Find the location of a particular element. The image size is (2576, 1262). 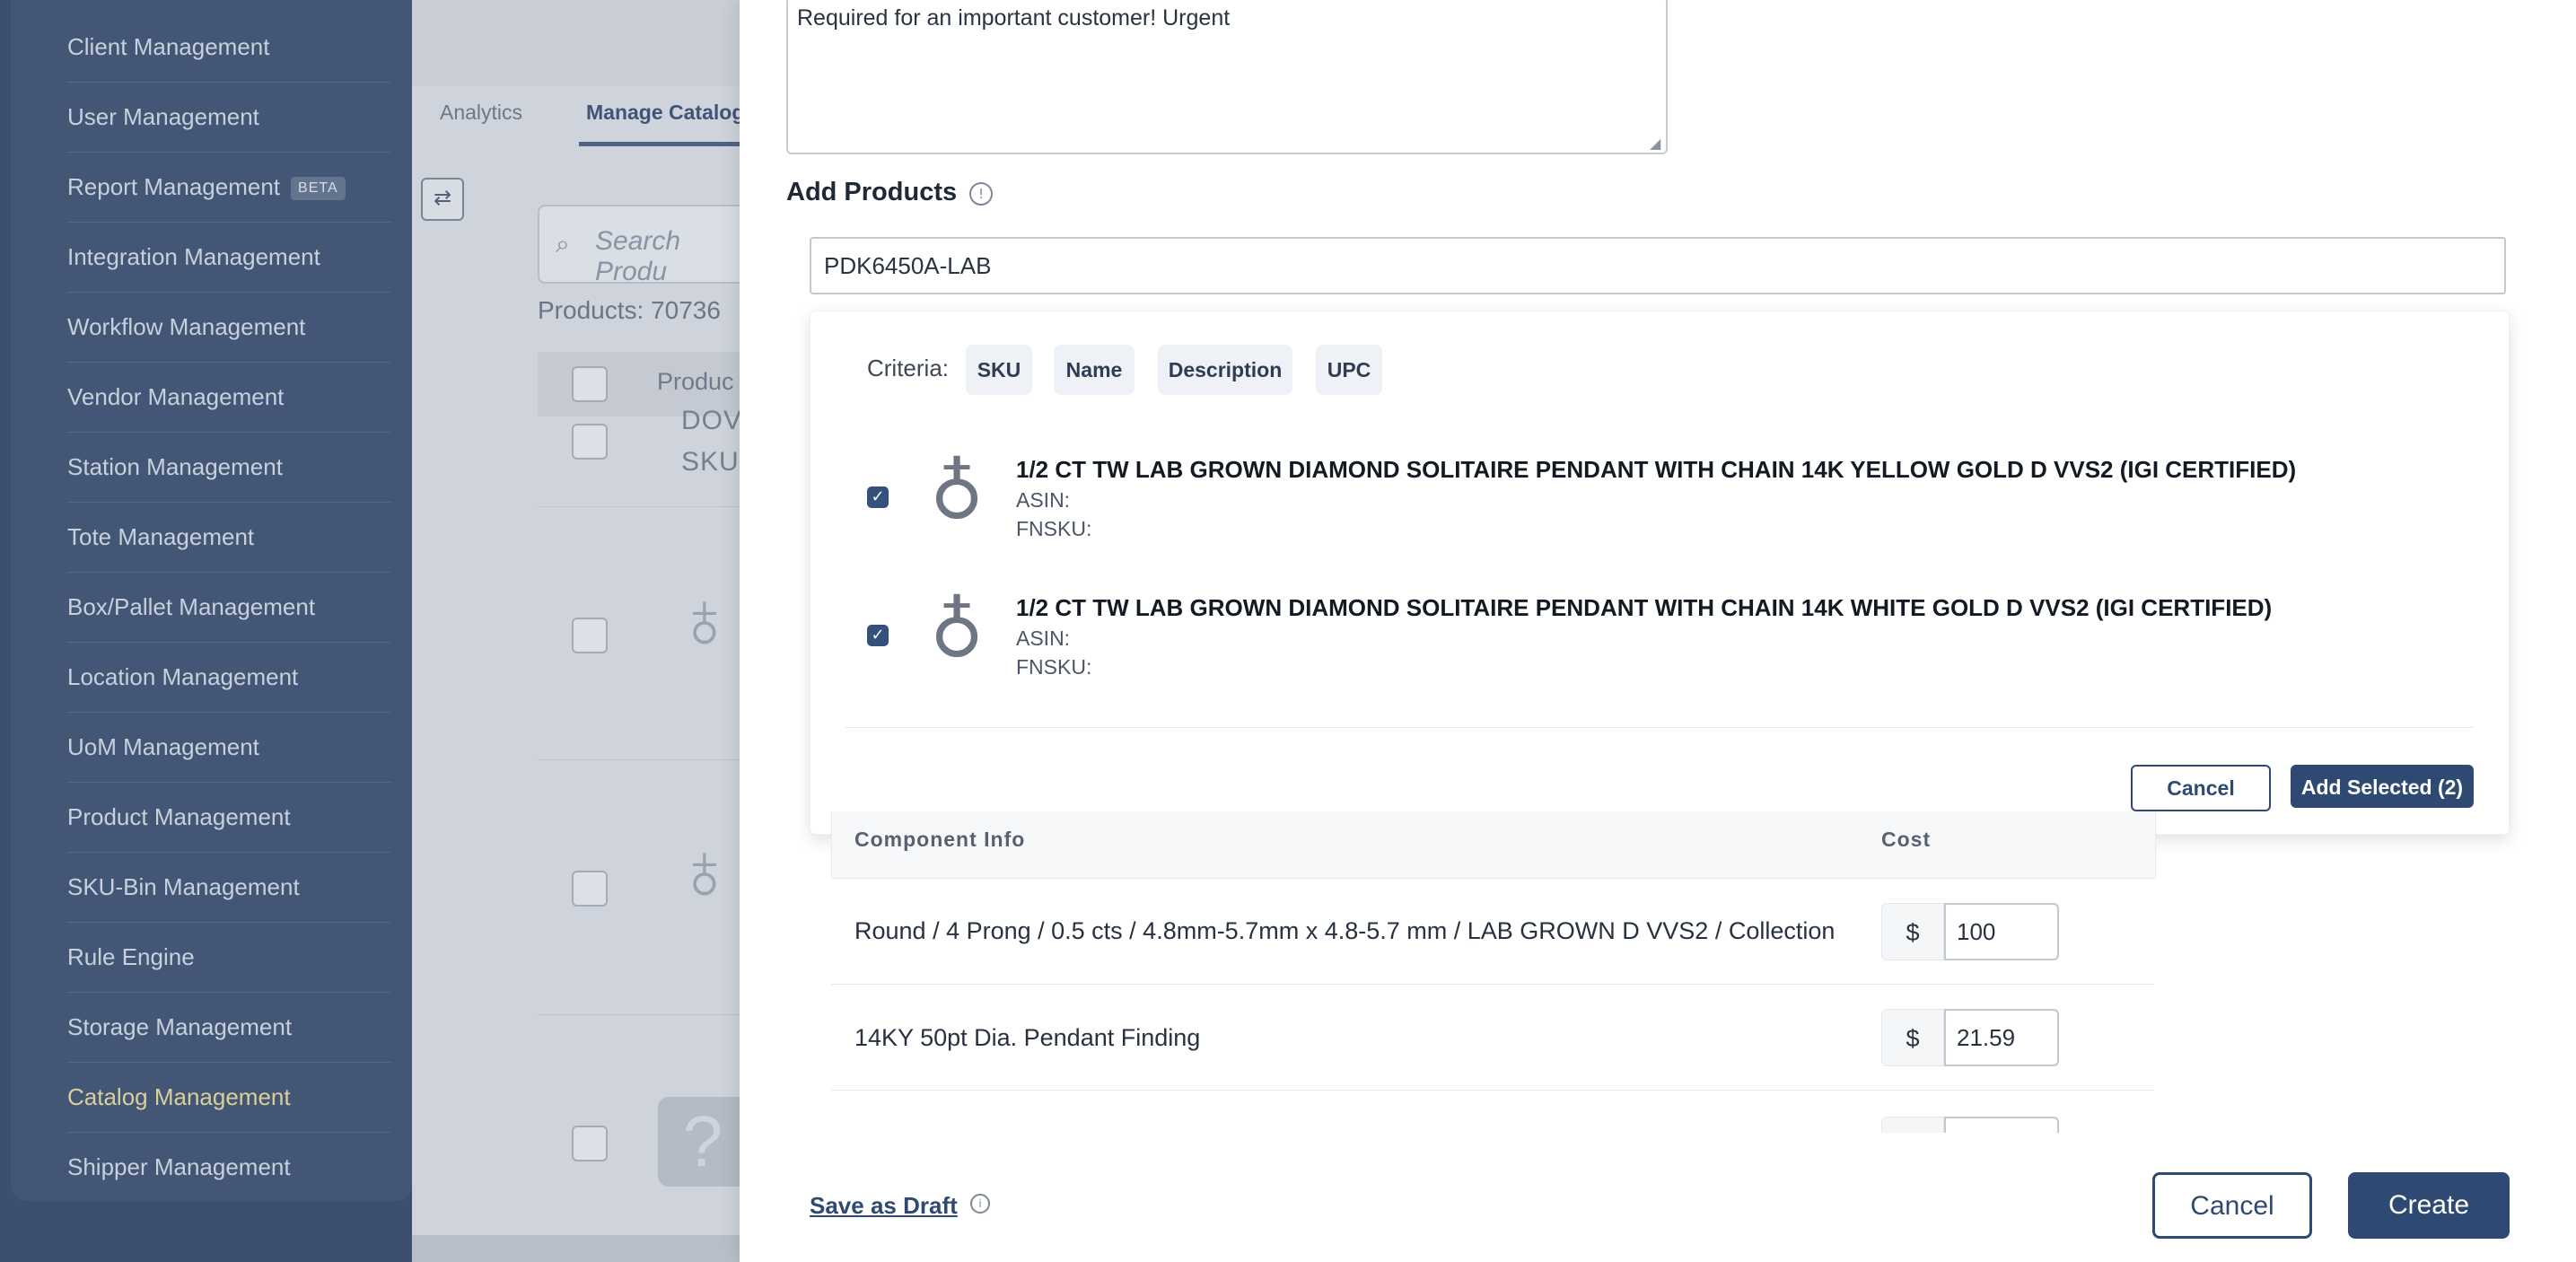

sidebar-item-user-management: User Management is located at coordinates (228, 118).